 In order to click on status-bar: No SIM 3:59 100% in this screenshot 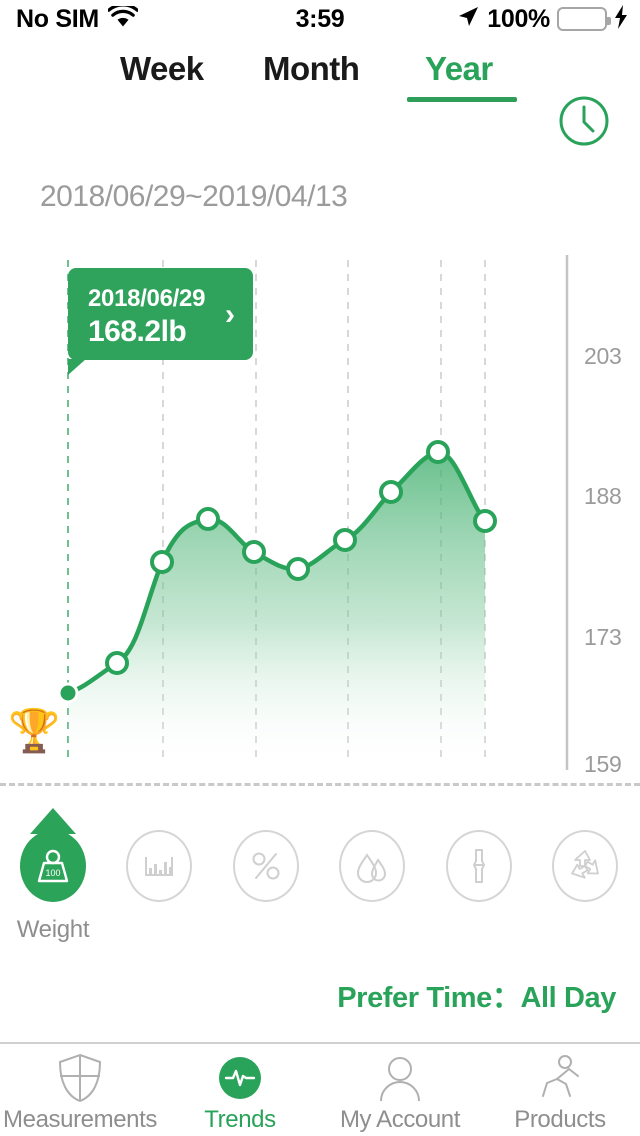, I will do `click(320, 19)`.